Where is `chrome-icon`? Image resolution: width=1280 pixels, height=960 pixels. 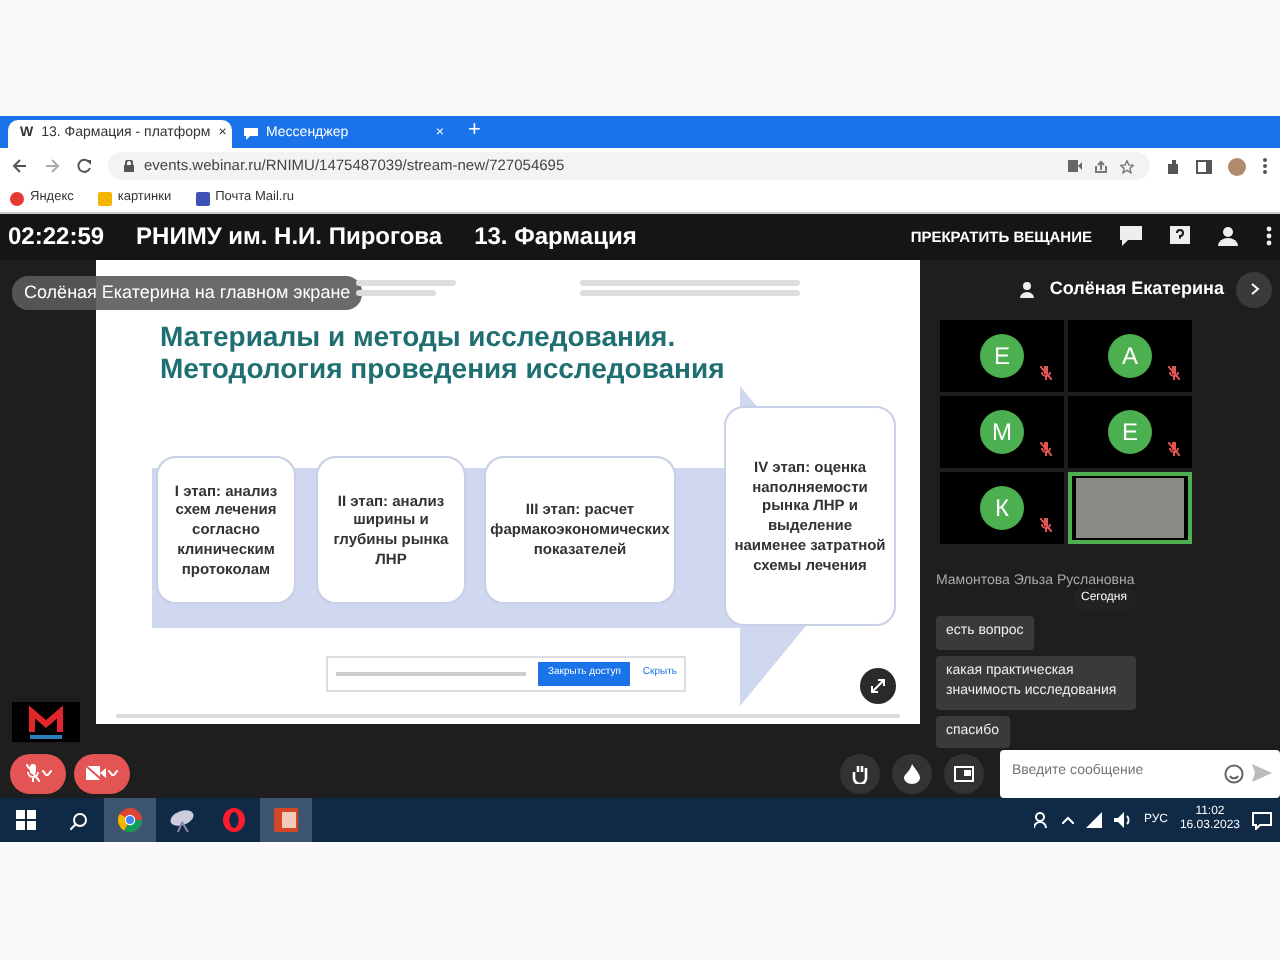
chrome-icon is located at coordinates (130, 820).